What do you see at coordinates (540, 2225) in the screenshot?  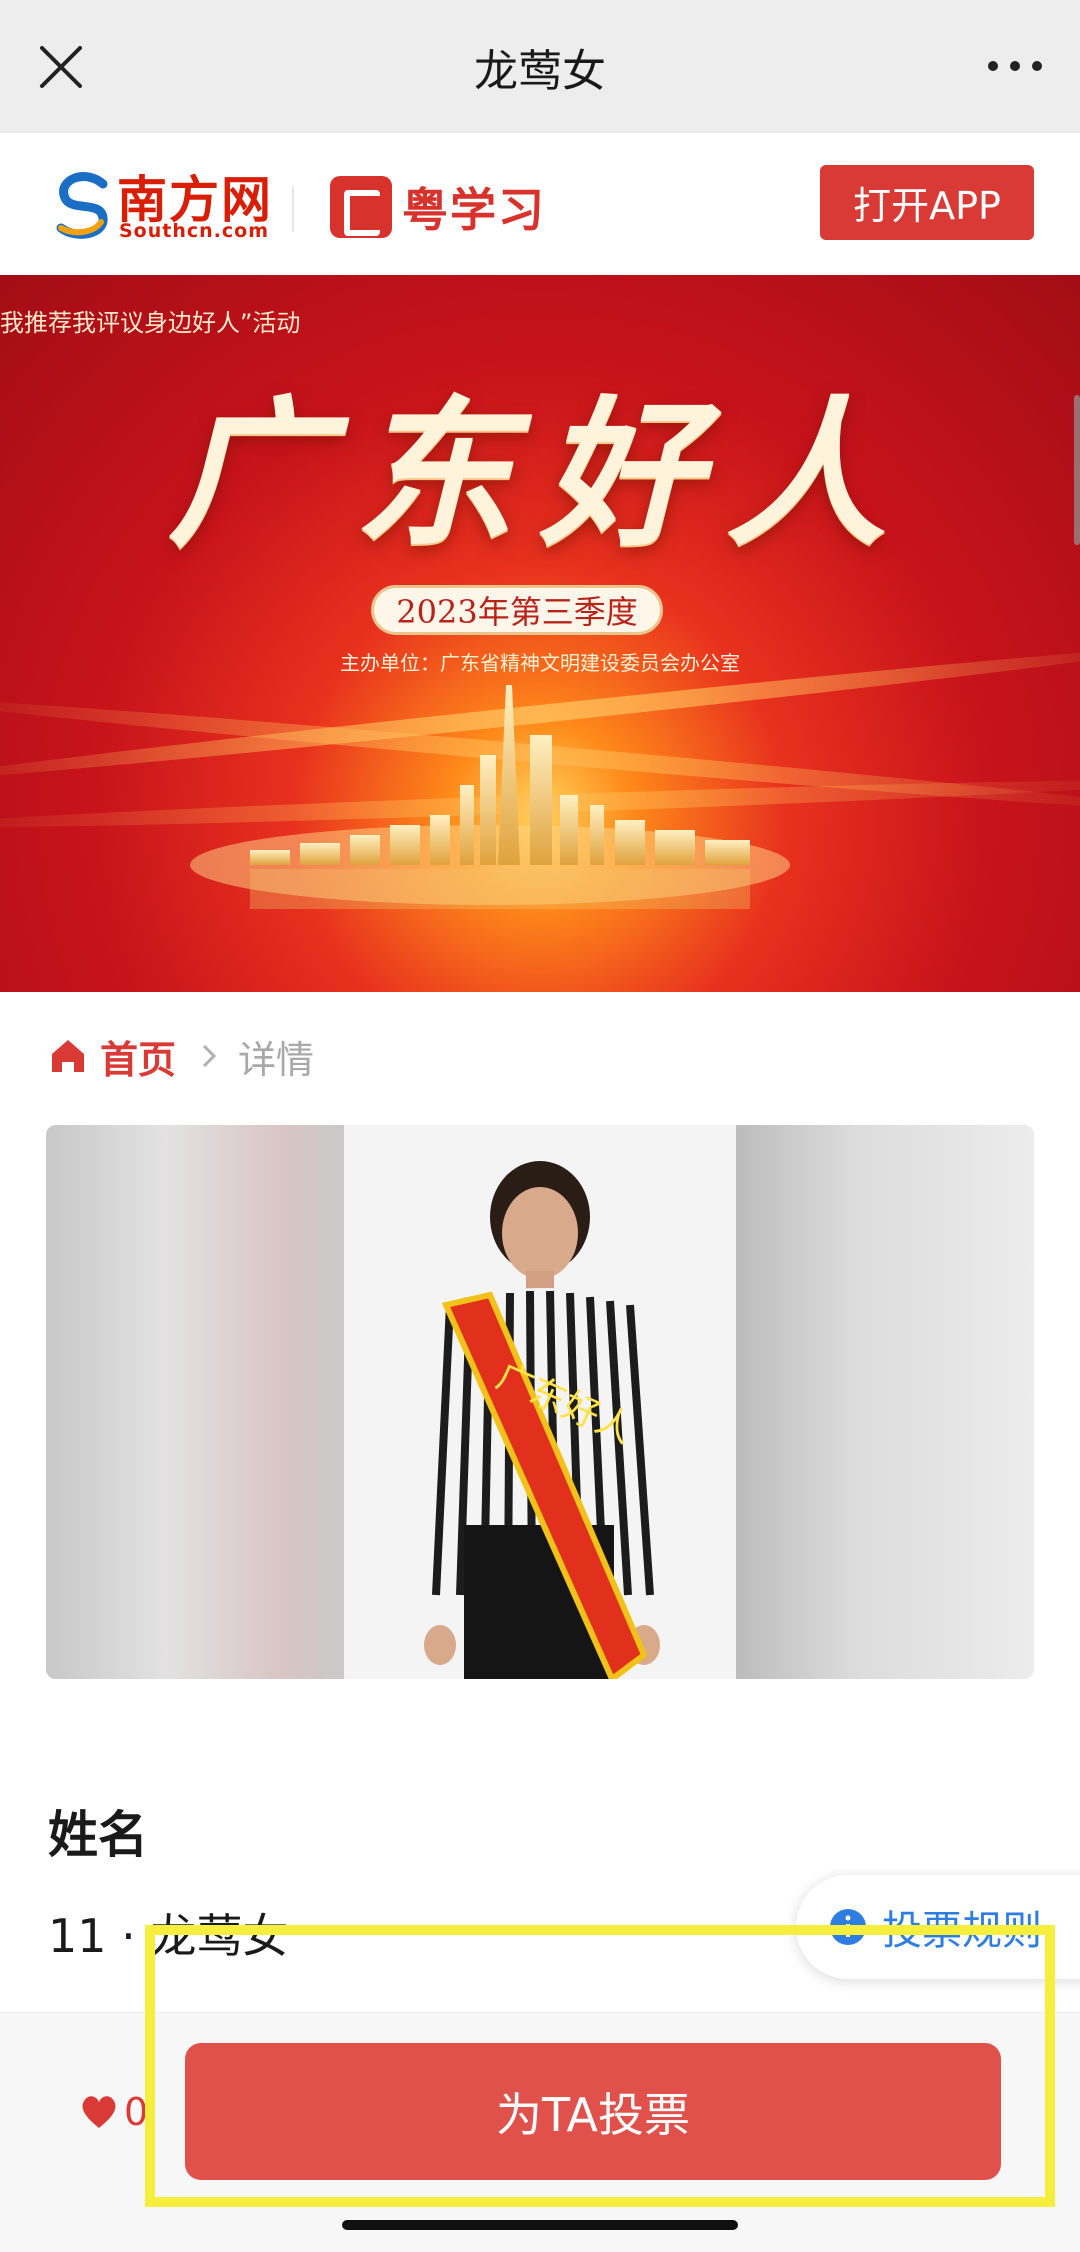 I see `home-indicator` at bounding box center [540, 2225].